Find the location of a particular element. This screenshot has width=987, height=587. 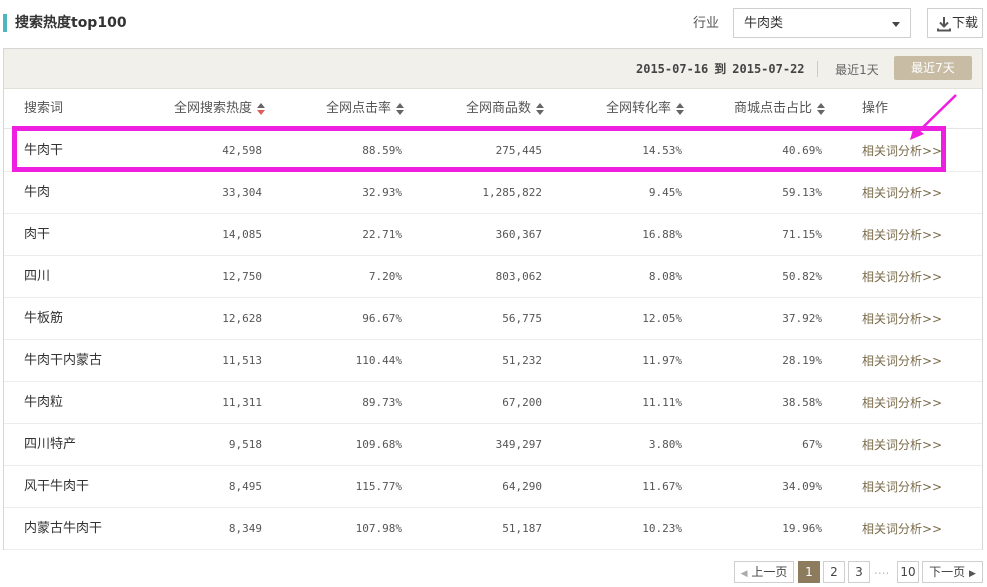

search-heat-cell: 9,518 is located at coordinates (245, 444).